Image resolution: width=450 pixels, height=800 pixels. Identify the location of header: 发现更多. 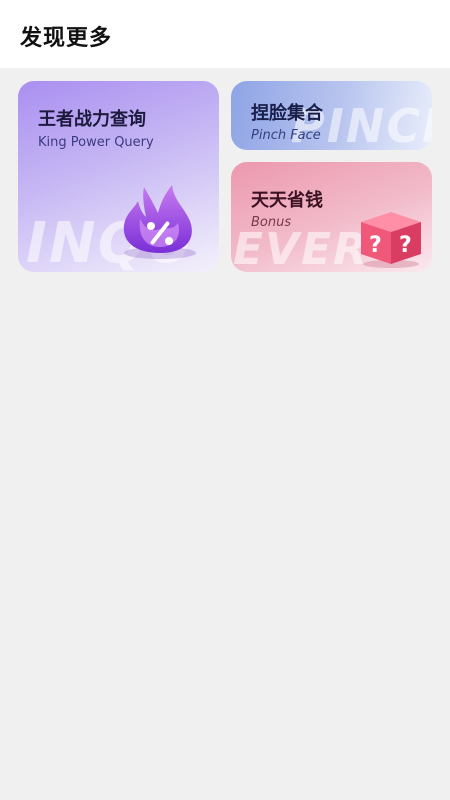
(225, 34).